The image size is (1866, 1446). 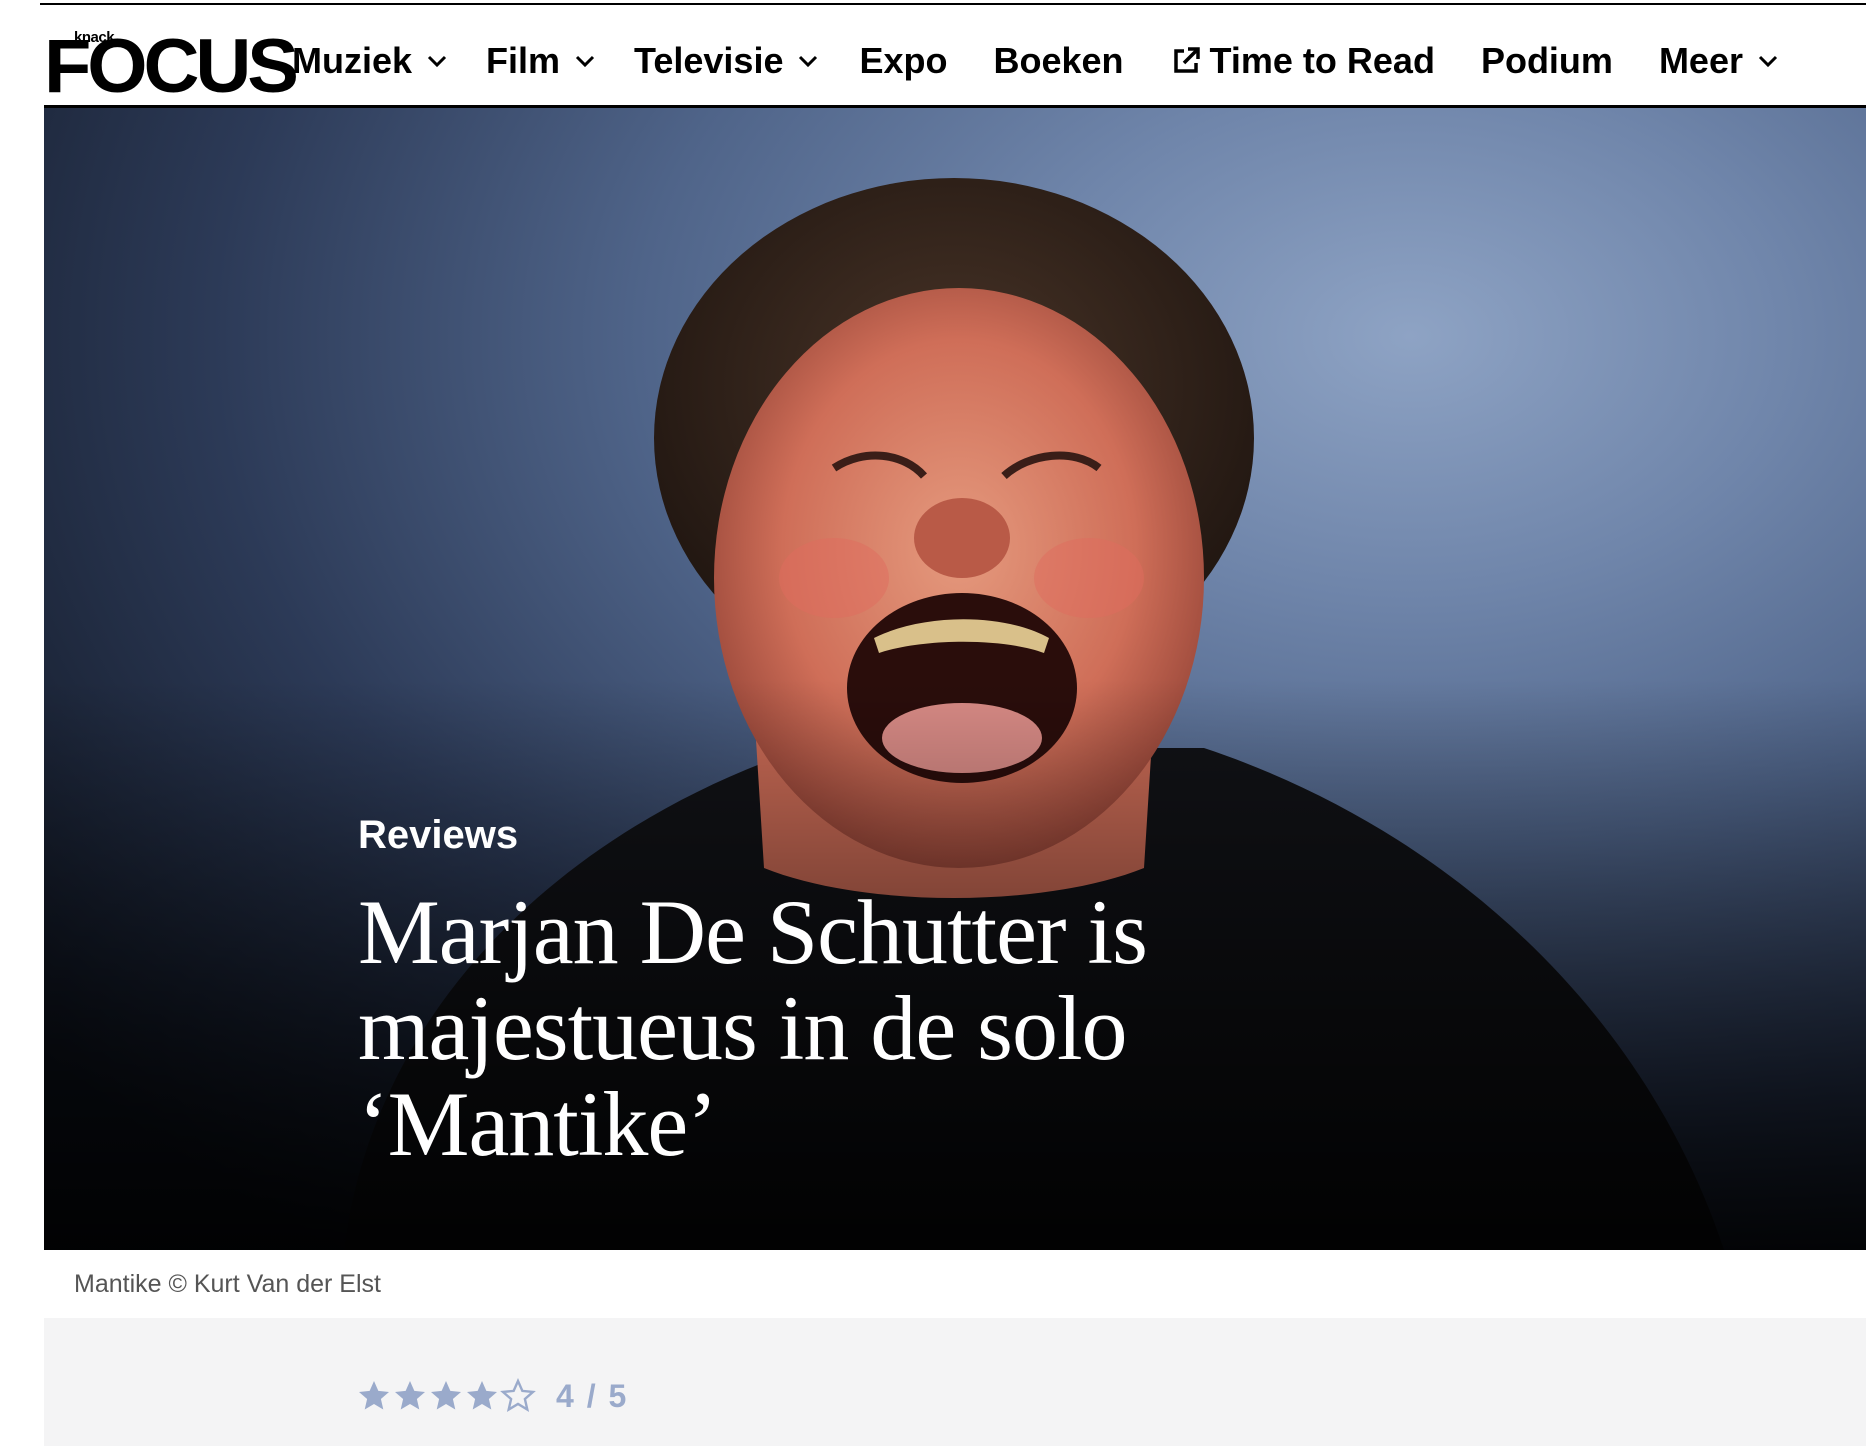 I want to click on nav-item-time-to-read: Time to Read, so click(x=1302, y=61).